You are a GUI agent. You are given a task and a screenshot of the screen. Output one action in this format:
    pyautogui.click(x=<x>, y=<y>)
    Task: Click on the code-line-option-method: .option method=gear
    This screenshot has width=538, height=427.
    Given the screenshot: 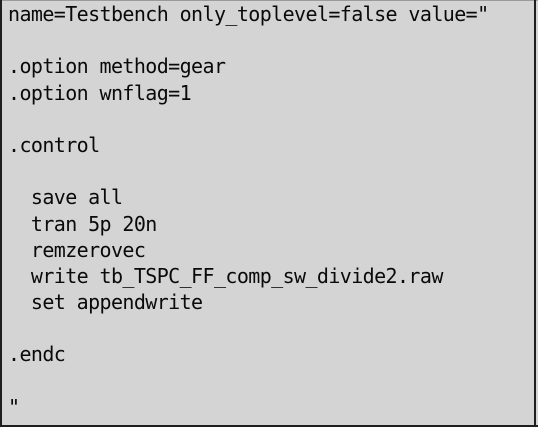 What is the action you would take?
    pyautogui.click(x=117, y=66)
    